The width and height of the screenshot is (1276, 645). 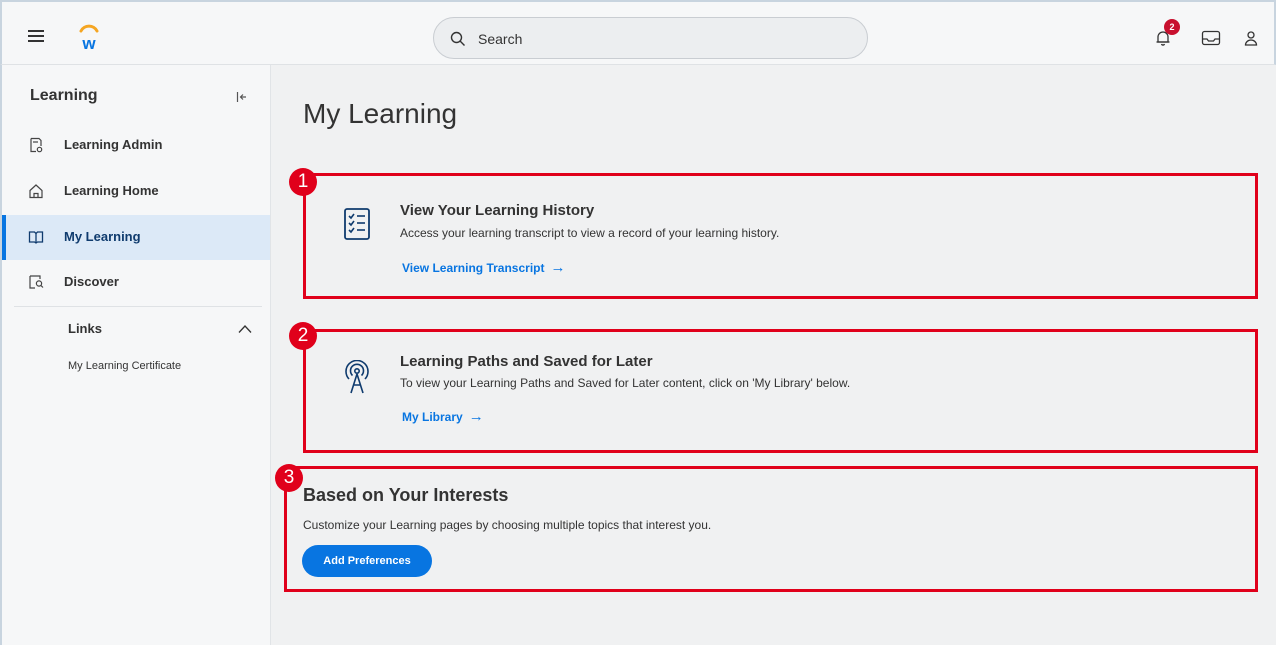 I want to click on discover-icon, so click(x=36, y=282).